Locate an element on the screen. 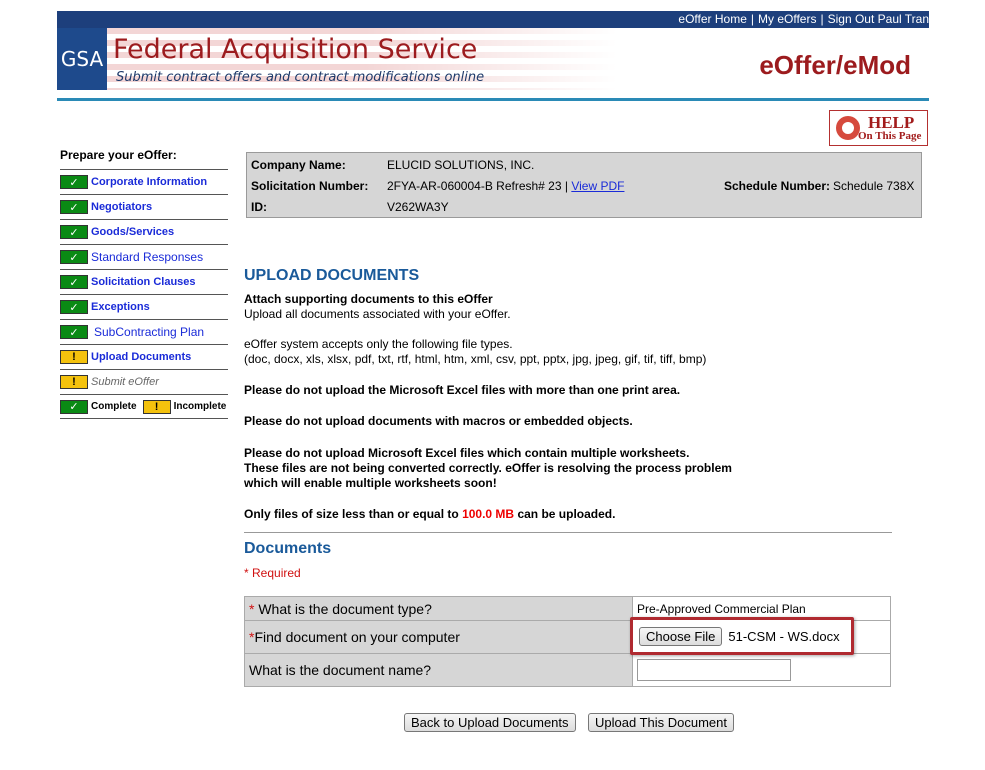  solicitation-number-label: Solicitation Number: is located at coordinates (310, 186).